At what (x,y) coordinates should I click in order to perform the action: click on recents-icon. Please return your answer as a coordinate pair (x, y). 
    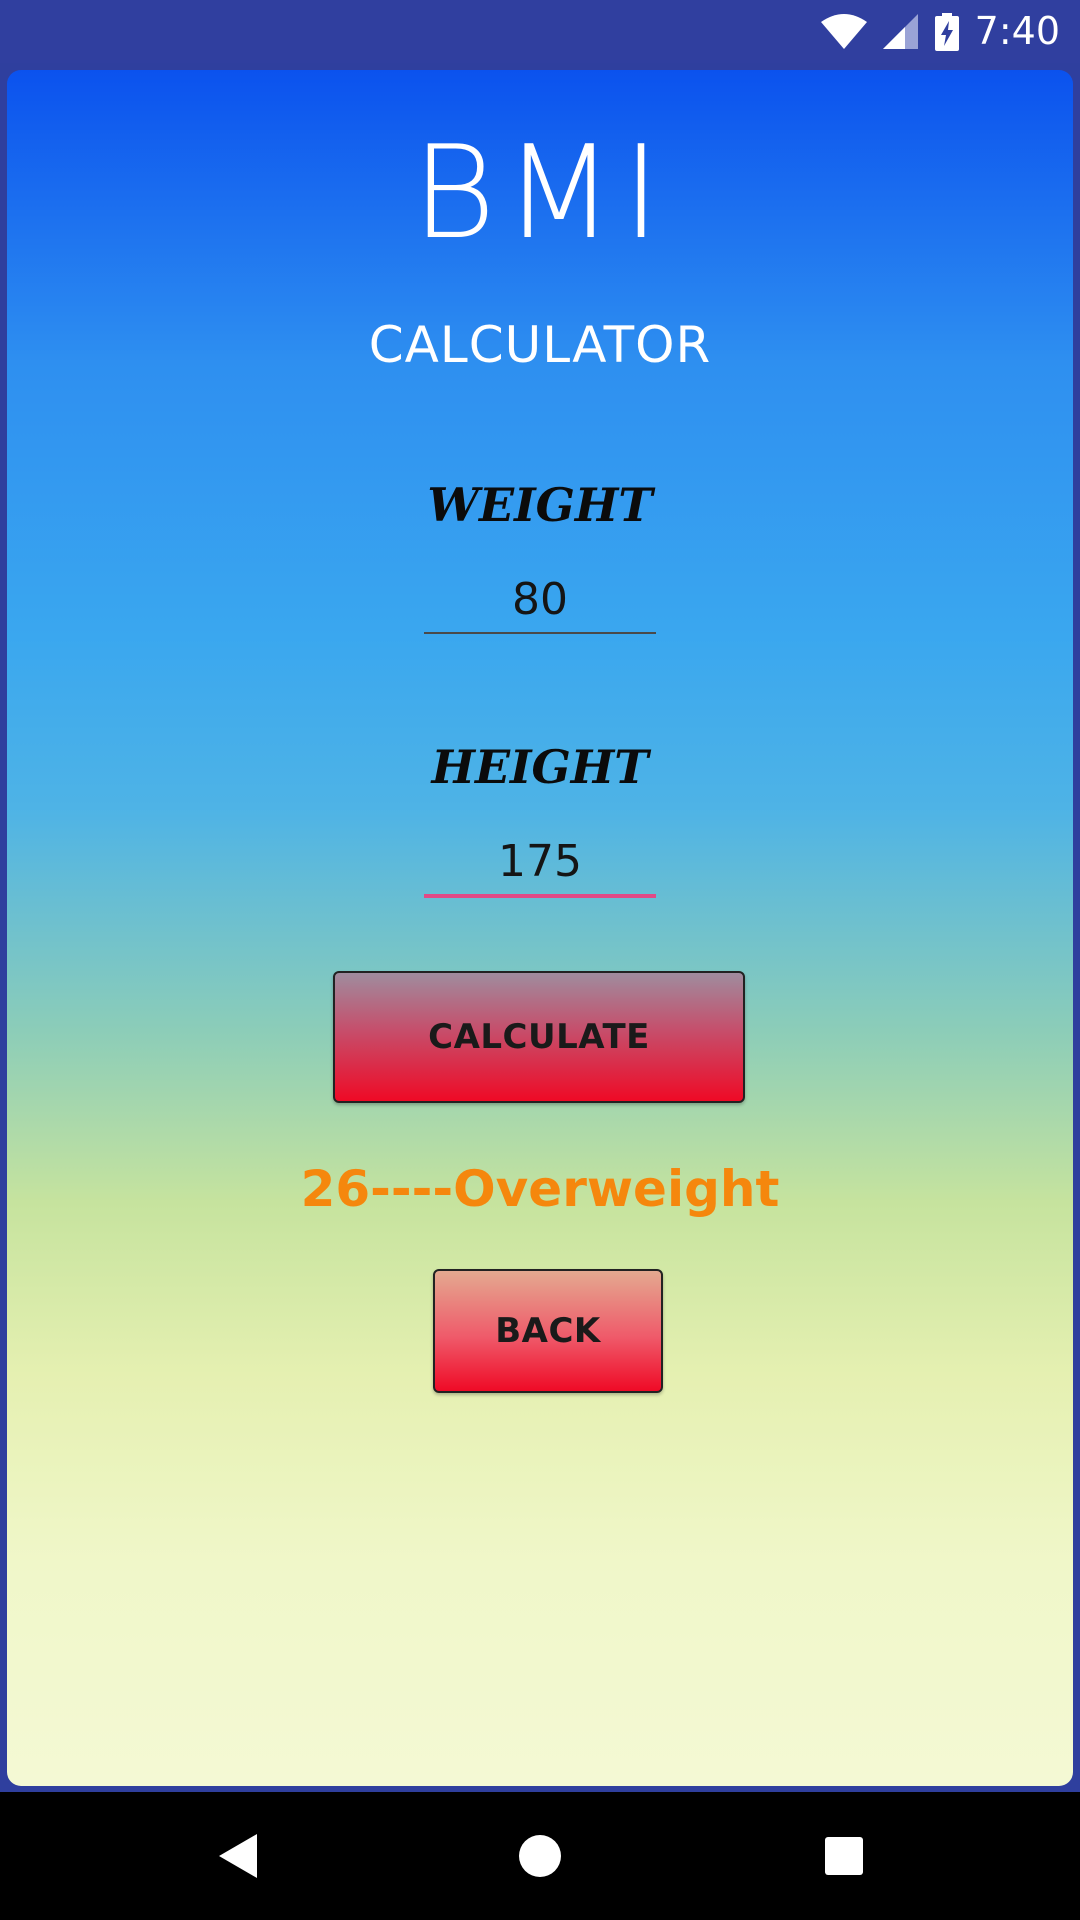
    Looking at the image, I should click on (844, 1858).